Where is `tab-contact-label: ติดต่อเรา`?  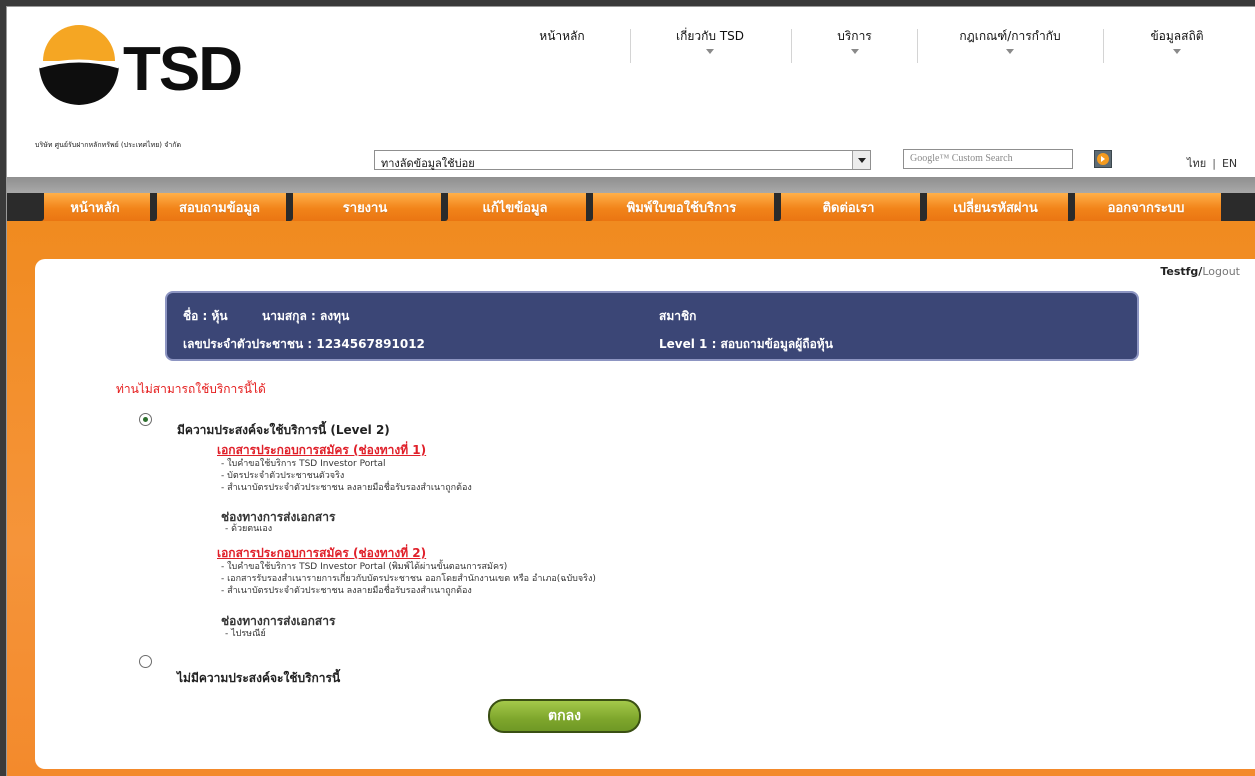
tab-contact-label: ติดต่อเรา is located at coordinates (848, 208).